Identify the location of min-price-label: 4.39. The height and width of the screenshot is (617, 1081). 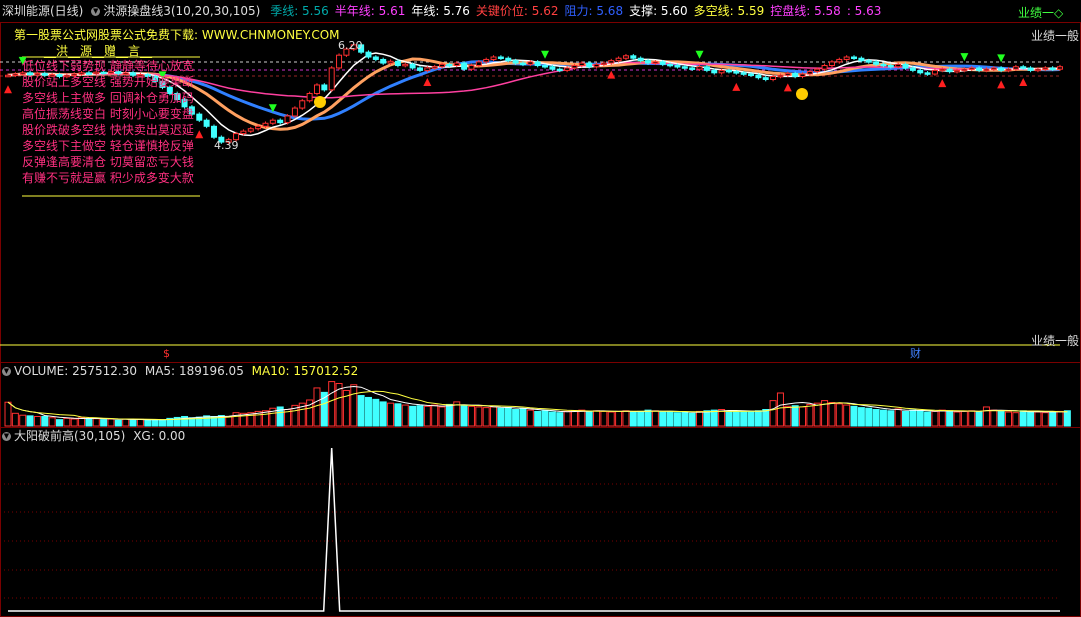
(226, 145).